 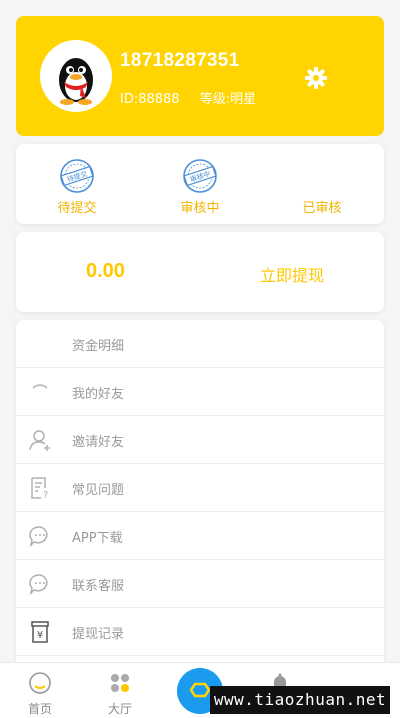 What do you see at coordinates (39, 440) in the screenshot?
I see `add-user-icon` at bounding box center [39, 440].